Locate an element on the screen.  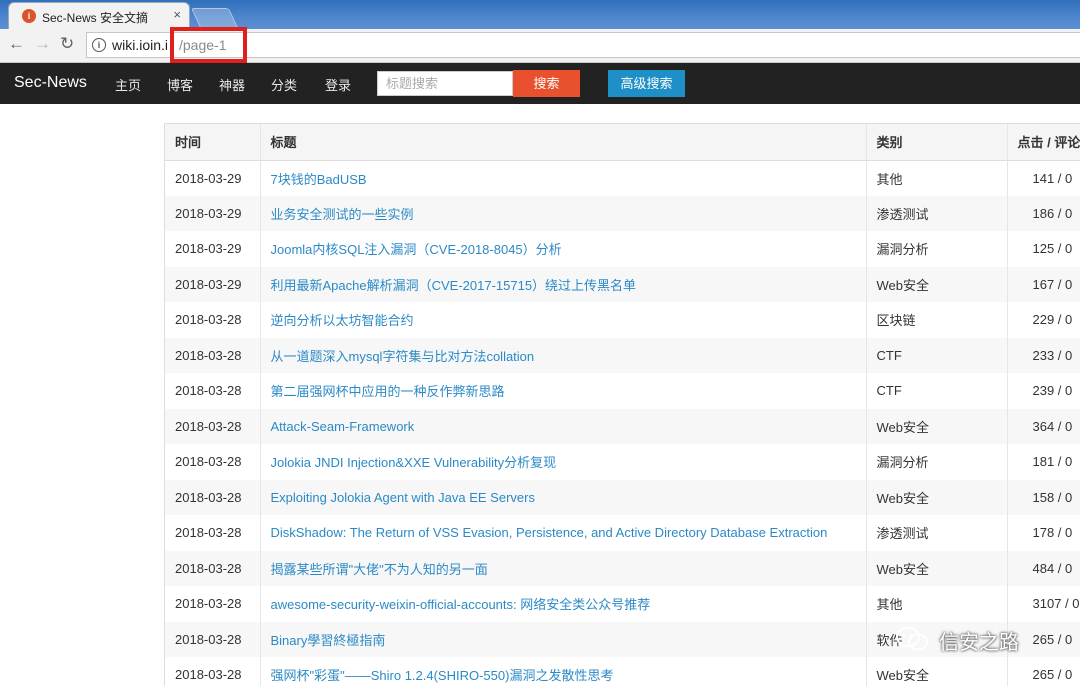
row-title-cell: Binary學習終極指南 is located at coordinates (563, 639).